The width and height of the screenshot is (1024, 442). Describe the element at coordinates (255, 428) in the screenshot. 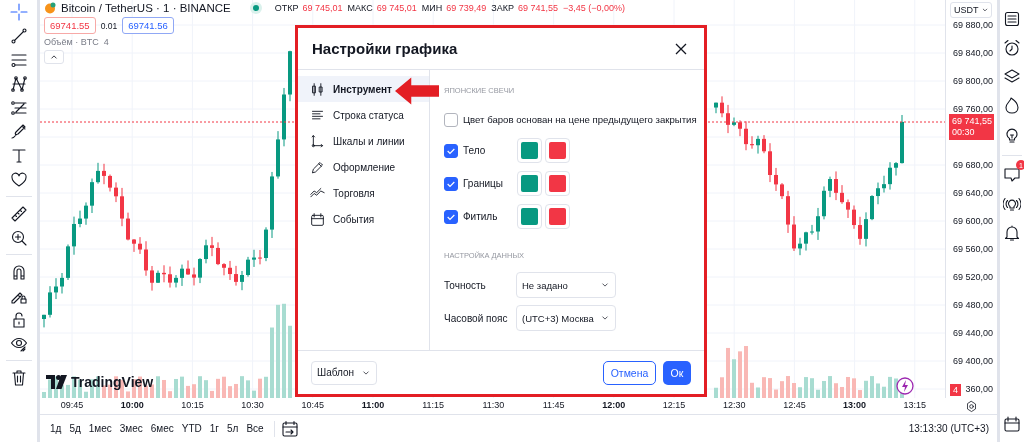

I see `range-button: Все` at that location.